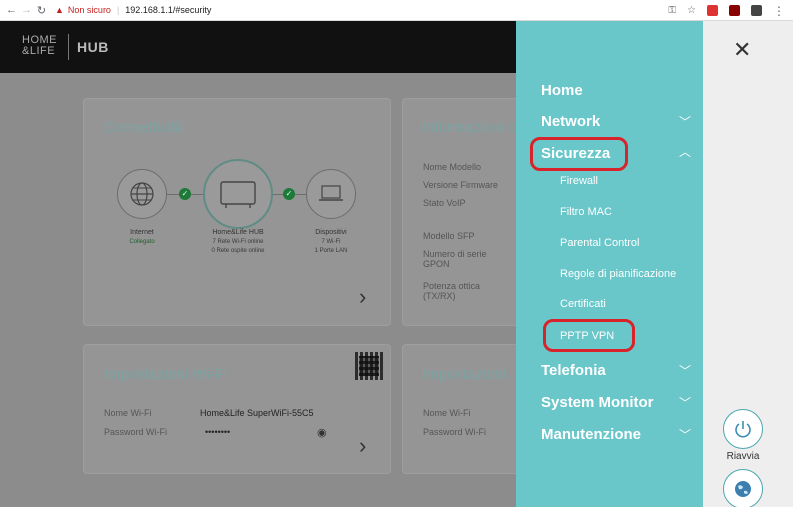  I want to click on key-icon: ⚿, so click(672, 10).